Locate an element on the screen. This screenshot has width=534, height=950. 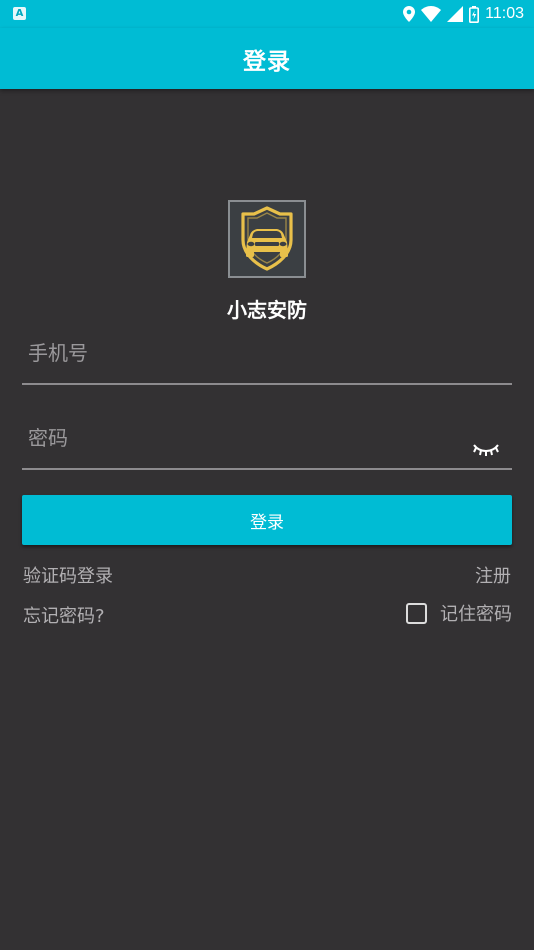
battery-icon is located at coordinates (474, 14).